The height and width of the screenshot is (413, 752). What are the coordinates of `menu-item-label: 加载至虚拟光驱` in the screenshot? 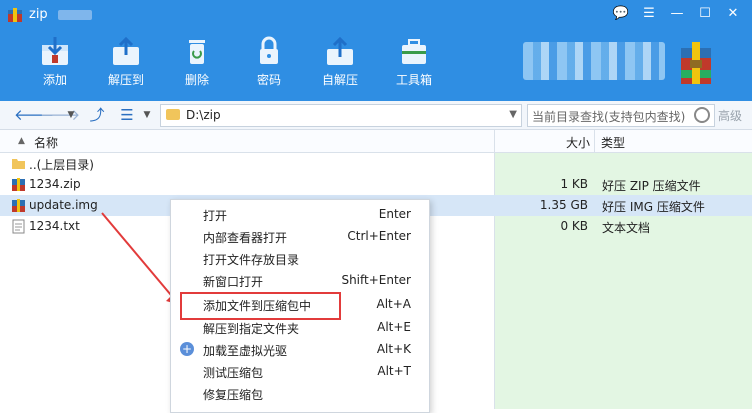 It's located at (245, 351).